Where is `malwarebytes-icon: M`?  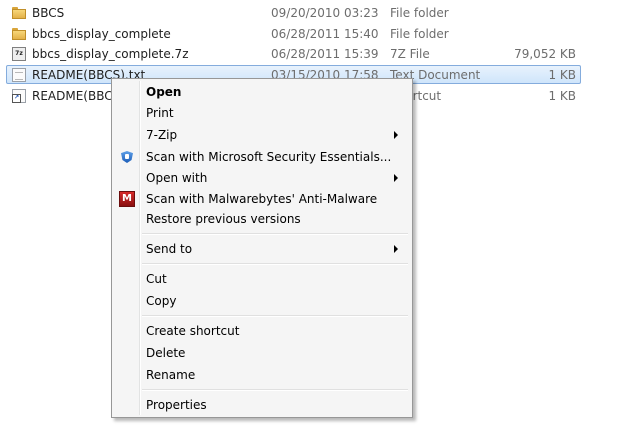
malwarebytes-icon: M is located at coordinates (127, 199).